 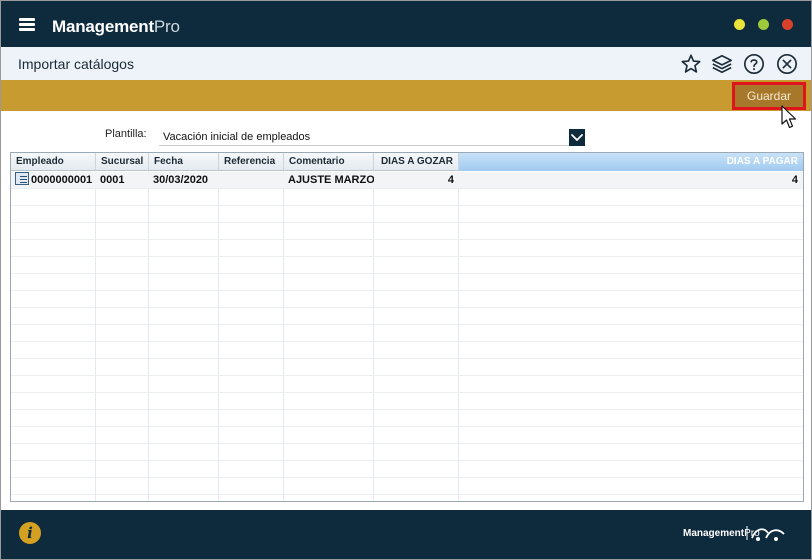 I want to click on top-bar: ManagementPro, so click(x=406, y=24).